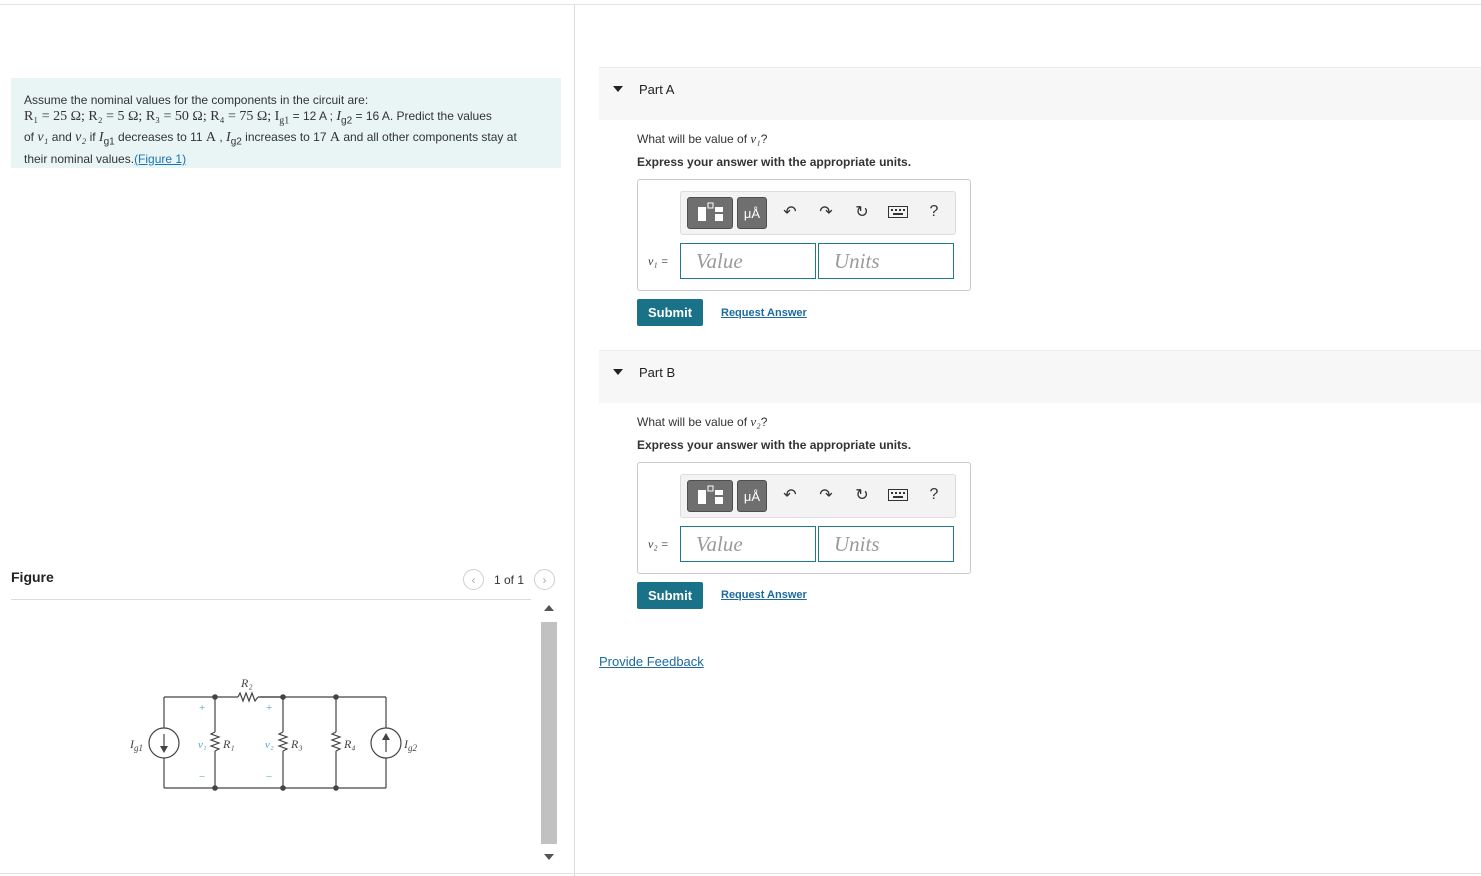 The height and width of the screenshot is (876, 1481). Describe the element at coordinates (228, 744) in the screenshot. I see `label-r1: R₁` at that location.